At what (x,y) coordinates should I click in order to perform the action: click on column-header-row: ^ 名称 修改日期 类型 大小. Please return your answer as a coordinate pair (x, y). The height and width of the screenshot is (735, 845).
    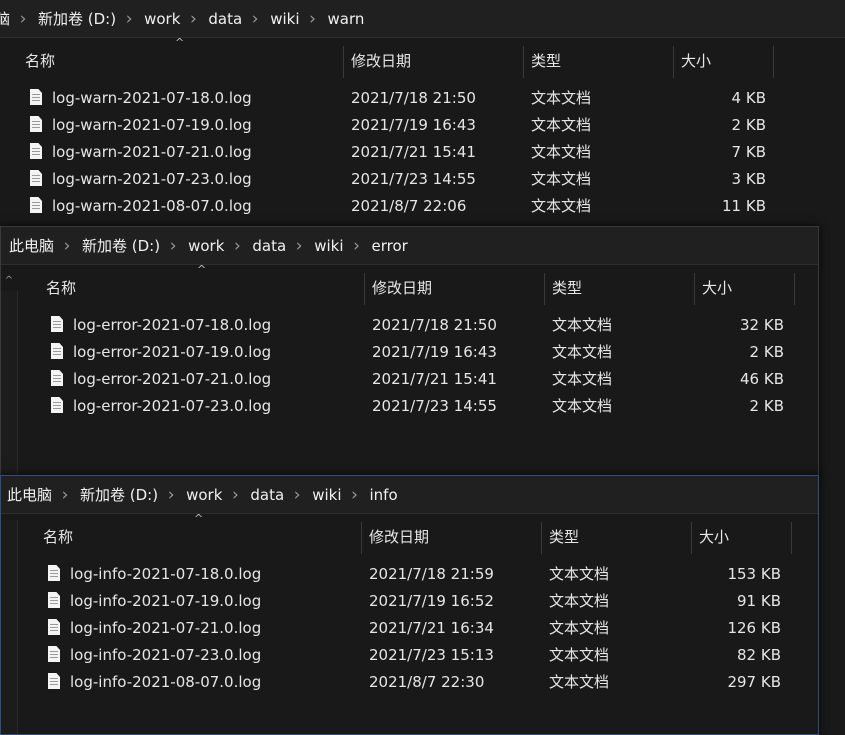
    Looking at the image, I should click on (409, 284).